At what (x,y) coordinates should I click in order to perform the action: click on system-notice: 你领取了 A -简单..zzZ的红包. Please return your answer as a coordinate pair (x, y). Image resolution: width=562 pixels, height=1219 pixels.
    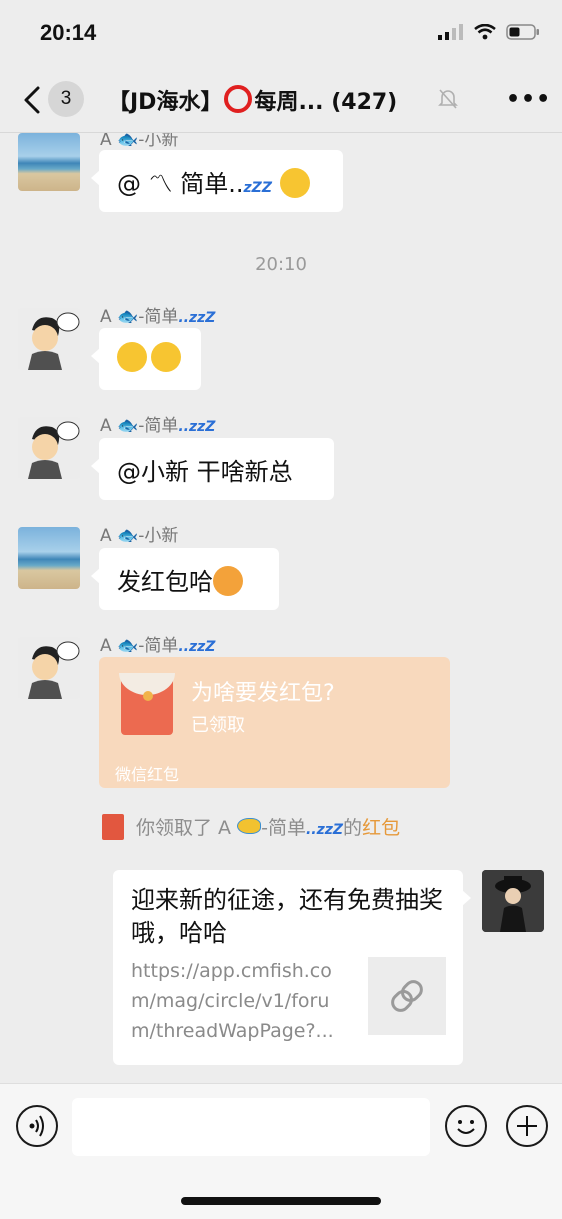
    Looking at the image, I should click on (251, 826).